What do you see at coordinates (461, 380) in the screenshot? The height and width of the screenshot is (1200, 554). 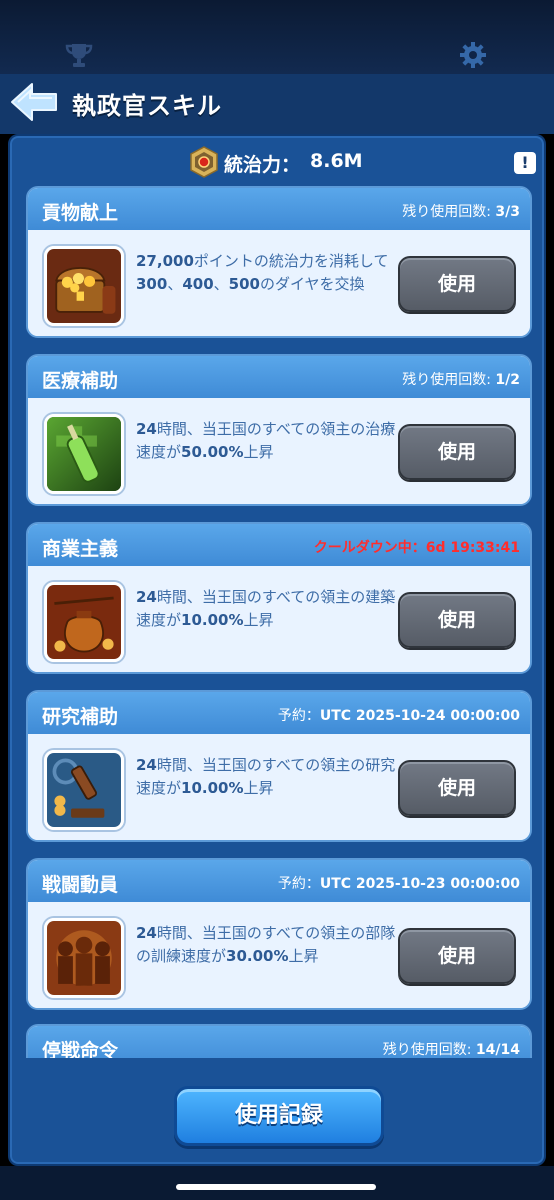 I see `skill-status: 残り使用回数: 1/2` at bounding box center [461, 380].